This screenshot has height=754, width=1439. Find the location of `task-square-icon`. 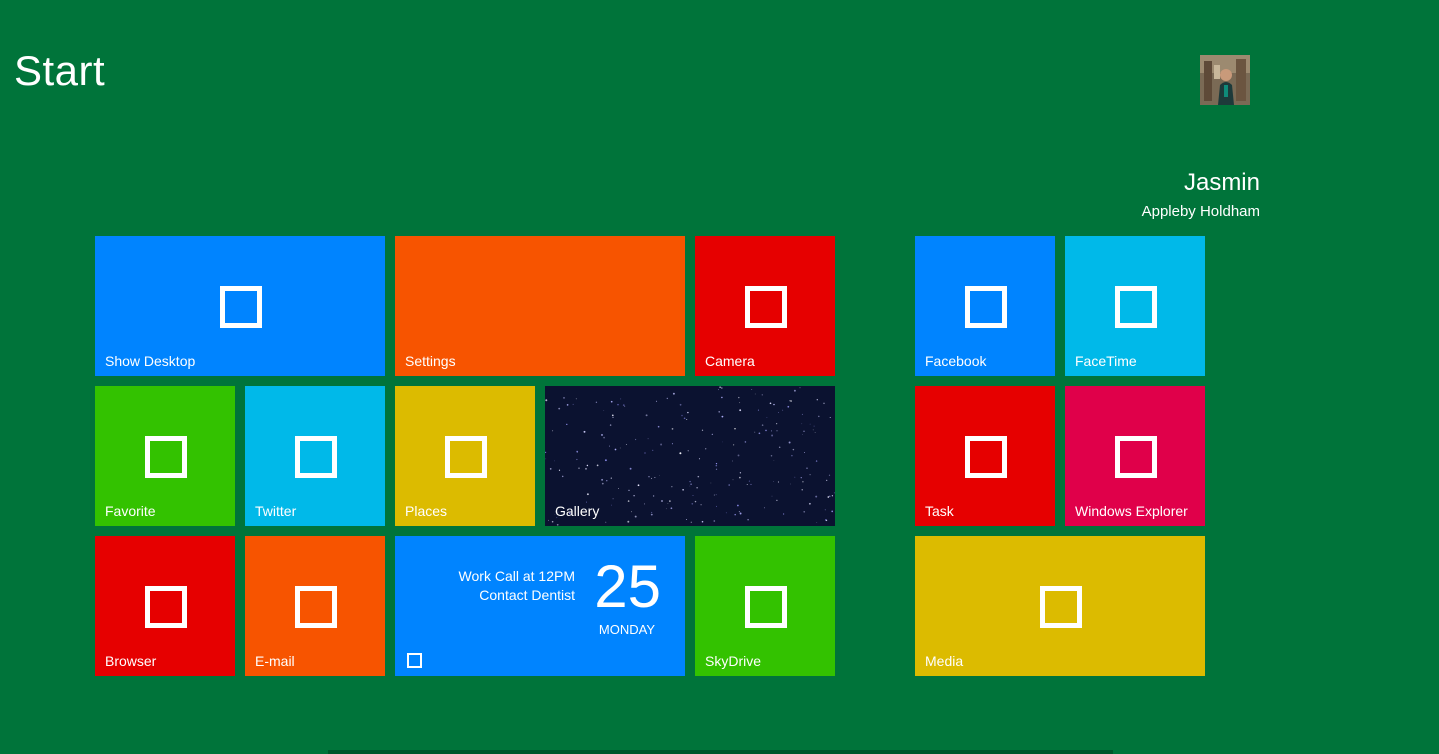

task-square-icon is located at coordinates (986, 457).